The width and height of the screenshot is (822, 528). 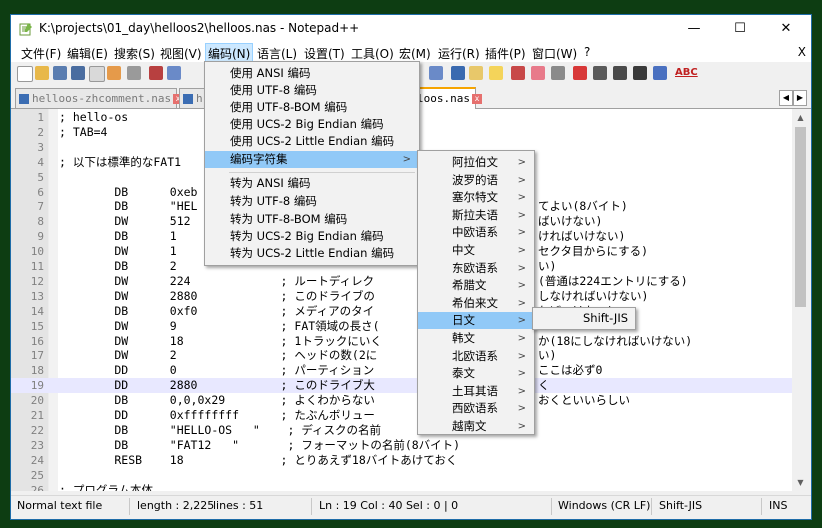 I want to click on run-macro-icon, so click(x=620, y=73).